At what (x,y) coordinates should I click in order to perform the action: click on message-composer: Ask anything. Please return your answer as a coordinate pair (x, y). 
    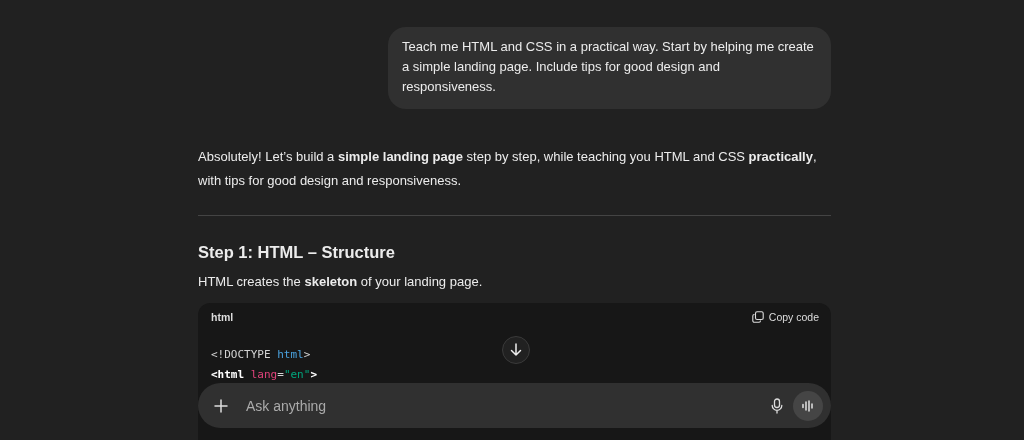
    Looking at the image, I should click on (514, 405).